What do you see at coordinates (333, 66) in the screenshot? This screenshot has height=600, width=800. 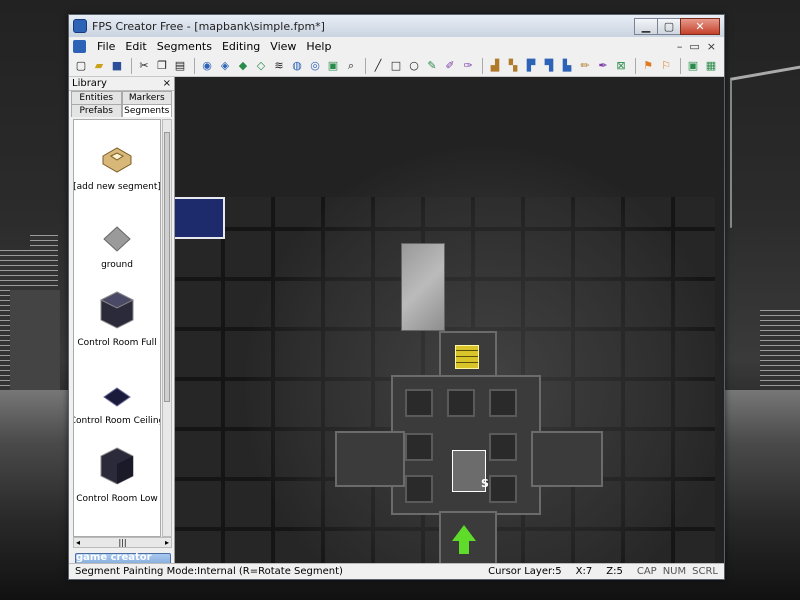 I see `picture-icon: ▣` at bounding box center [333, 66].